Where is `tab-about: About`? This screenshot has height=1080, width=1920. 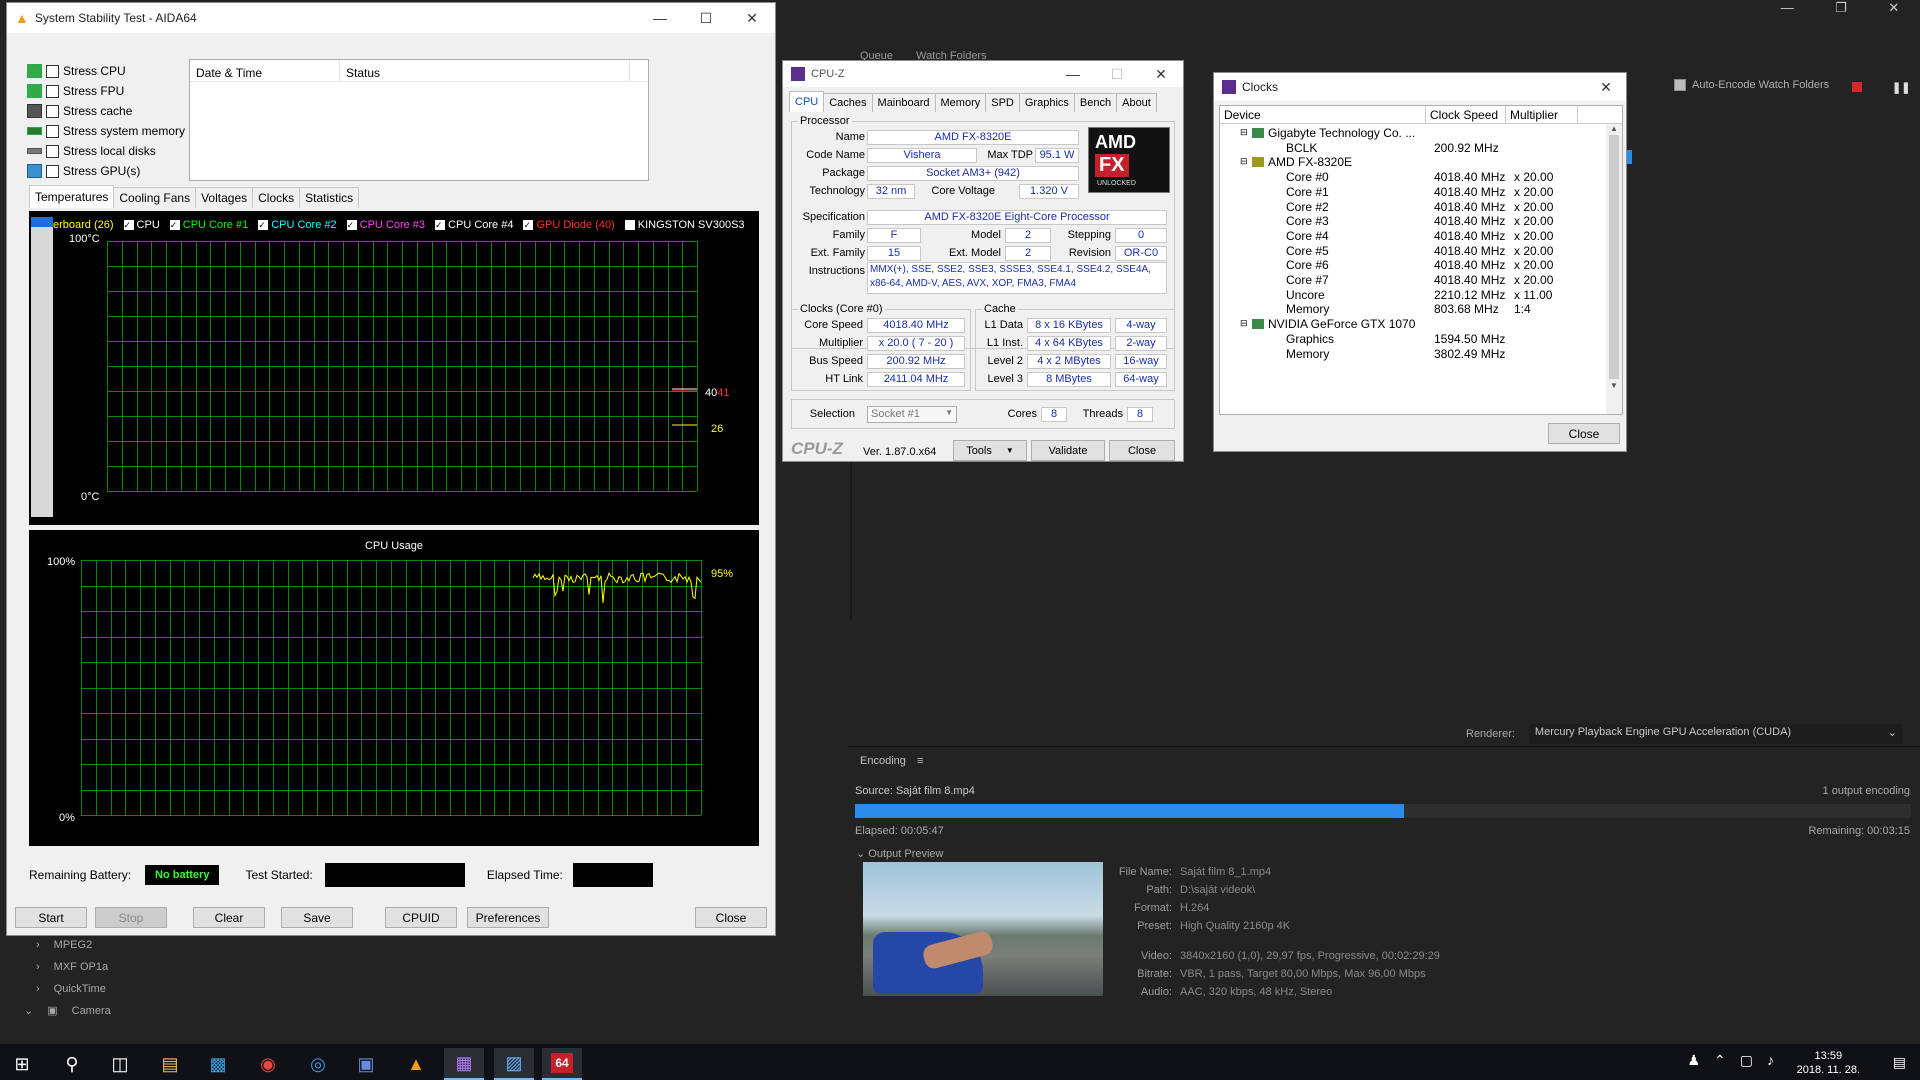
tab-about: About is located at coordinates (1136, 102).